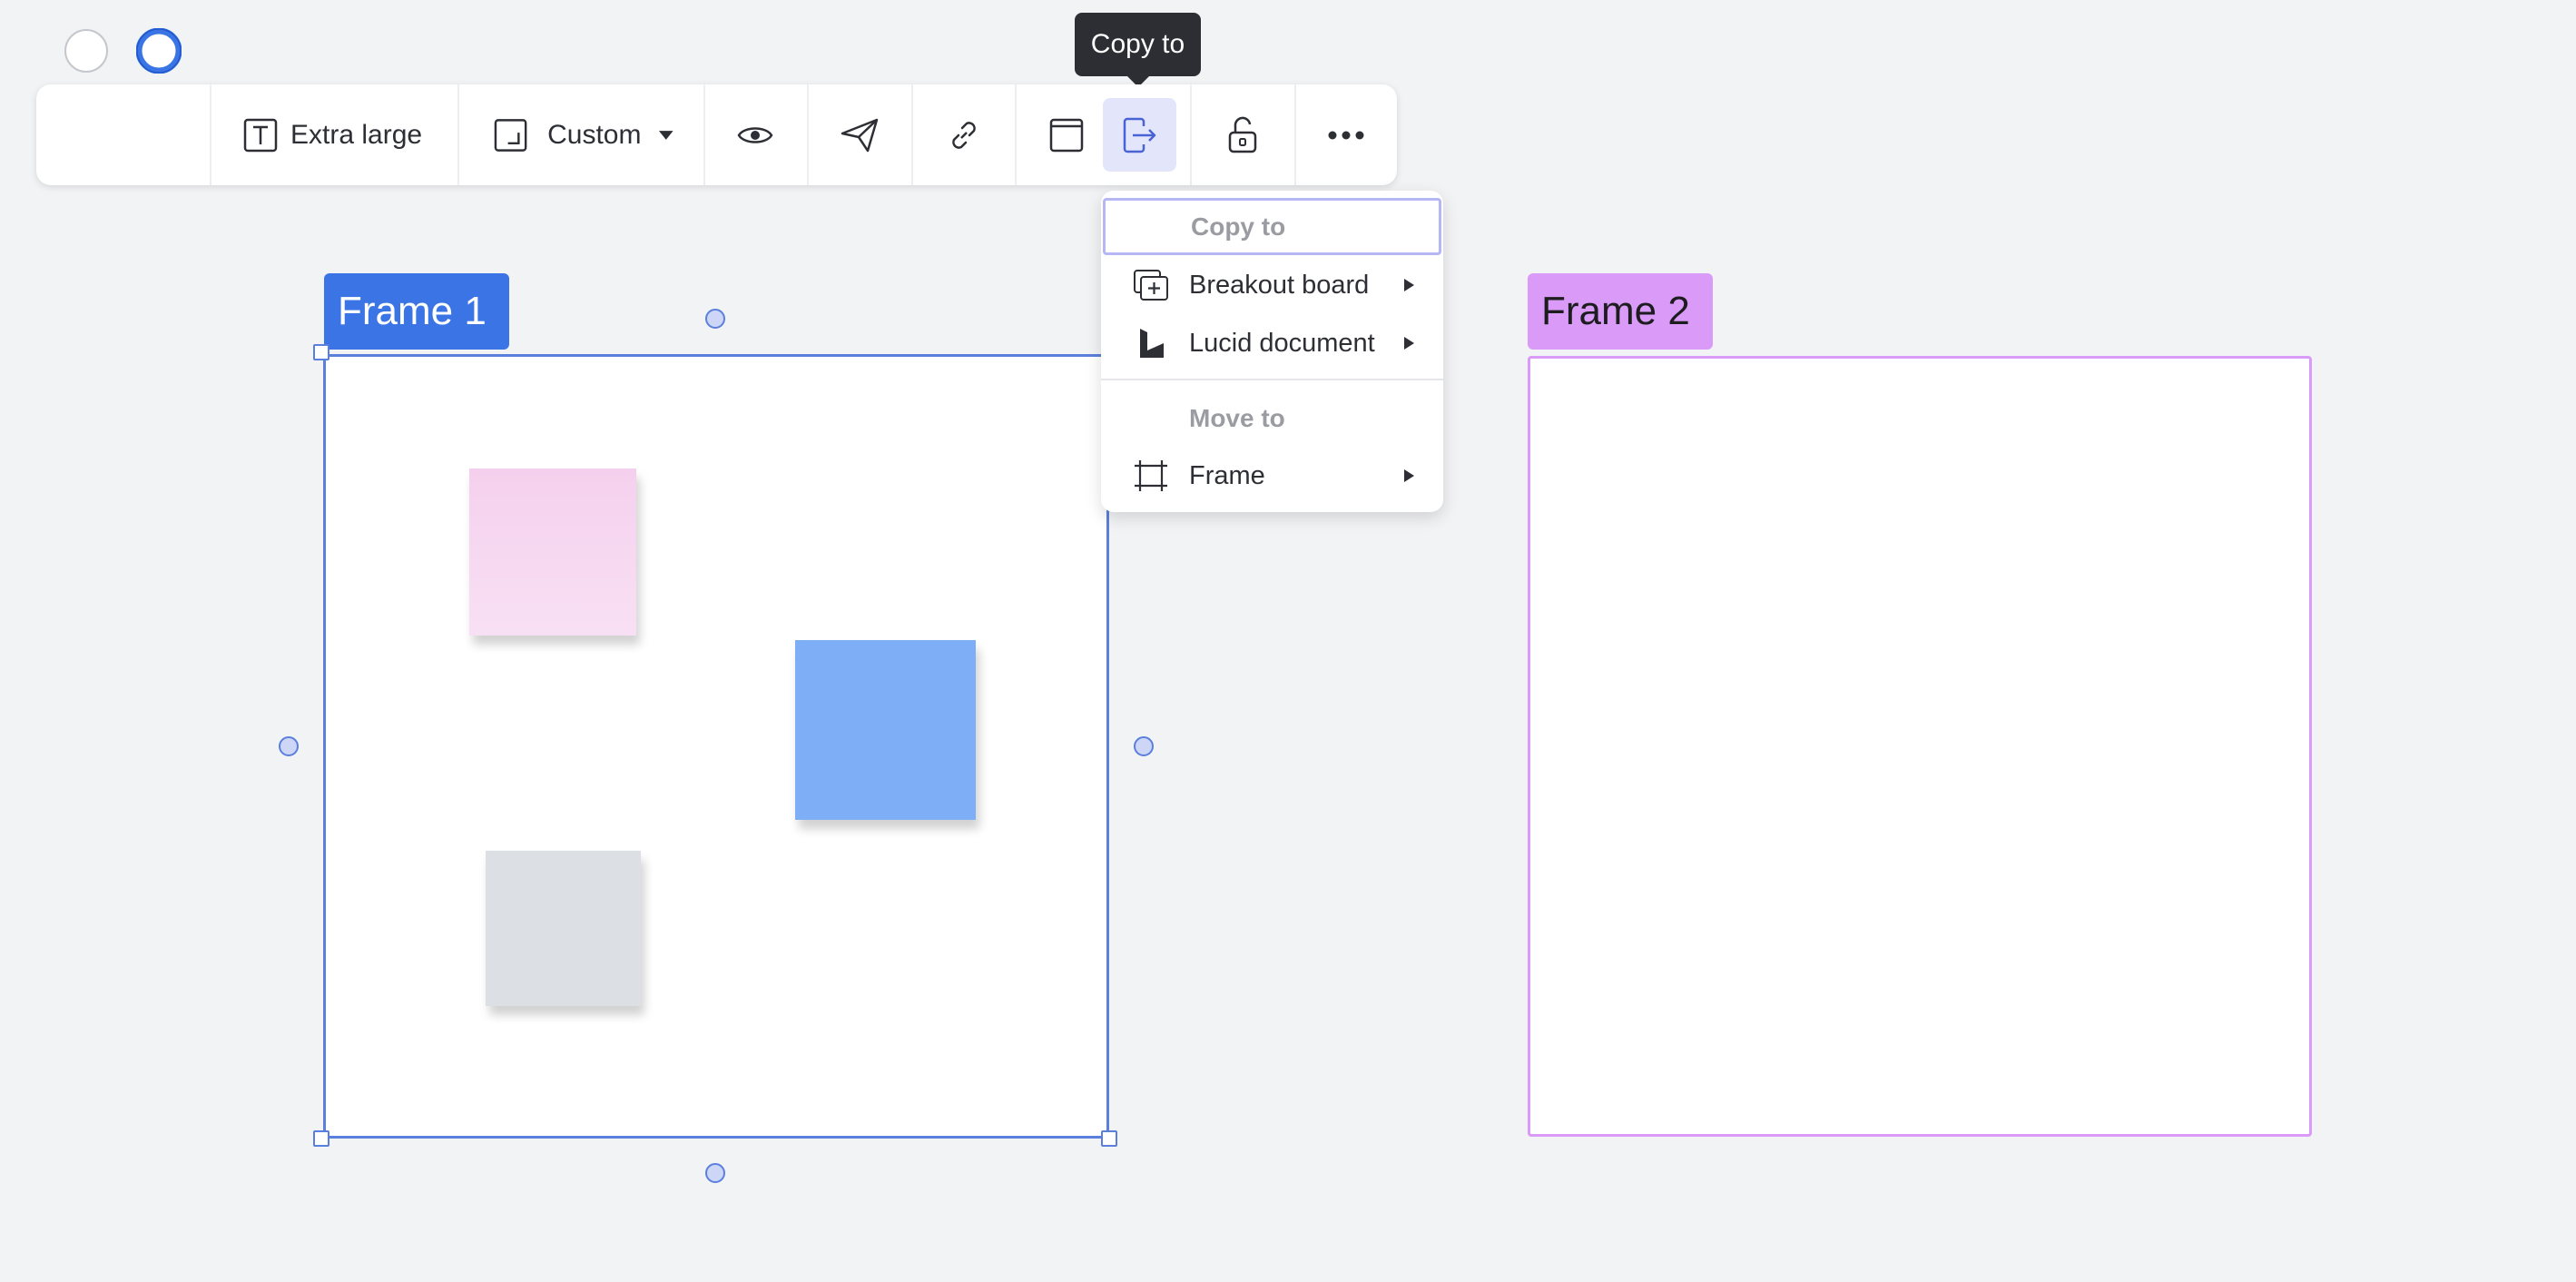 This screenshot has height=1282, width=2576. Describe the element at coordinates (1227, 475) in the screenshot. I see `menu-item-label: Frame` at that location.